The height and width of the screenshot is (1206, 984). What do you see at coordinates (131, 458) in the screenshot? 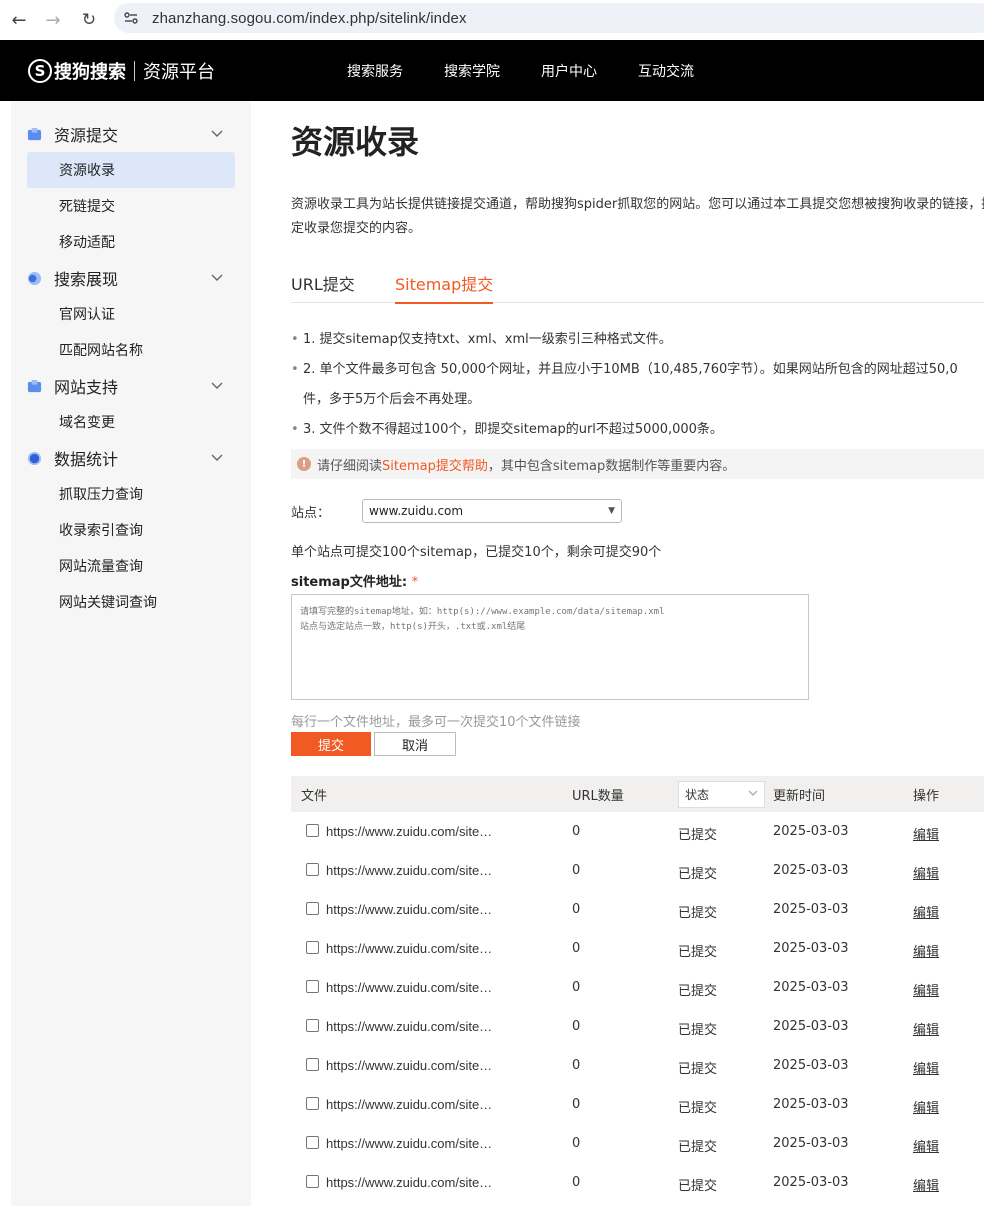
I see `sidebar-group-data-stats: 数据统计` at bounding box center [131, 458].